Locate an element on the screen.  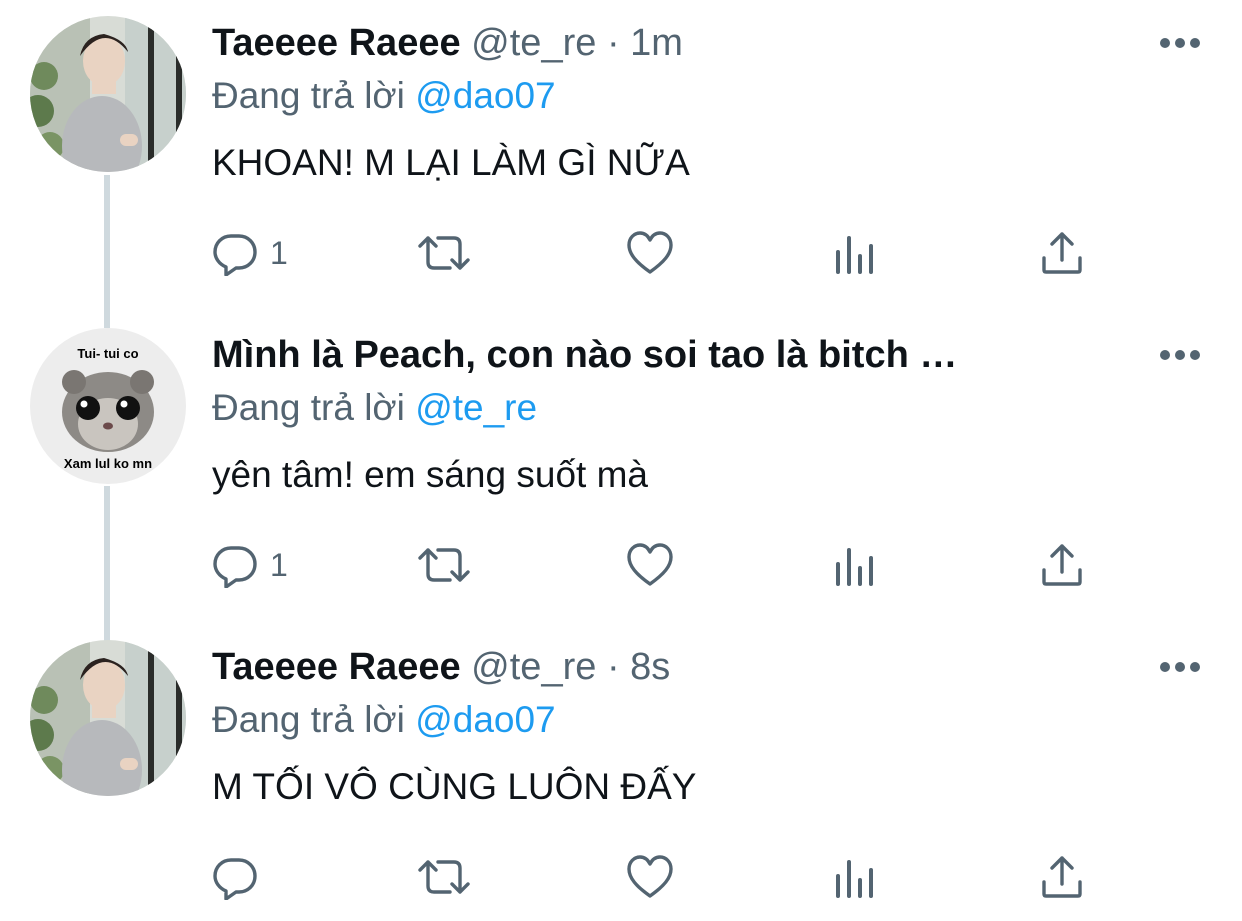
tweet-text: KHOAN! M LẠI LÀM GÌ NỮA is located at coordinates (451, 162).